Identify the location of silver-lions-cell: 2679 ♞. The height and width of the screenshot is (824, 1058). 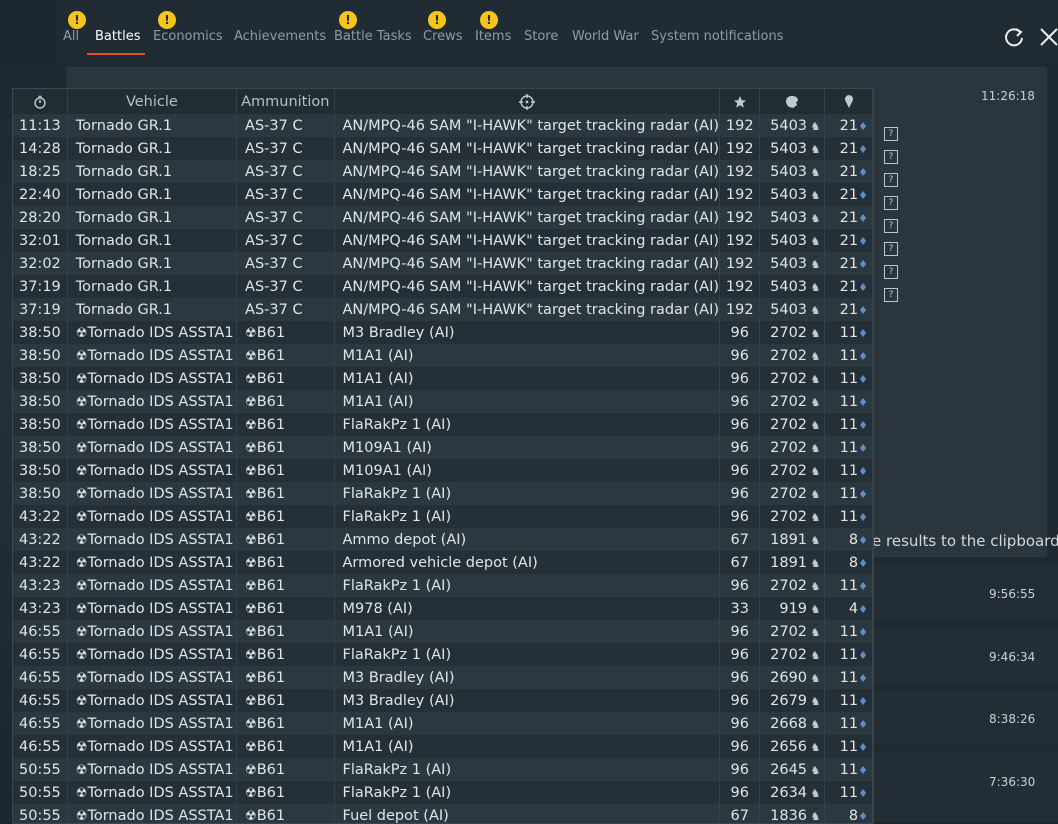
(792, 700).